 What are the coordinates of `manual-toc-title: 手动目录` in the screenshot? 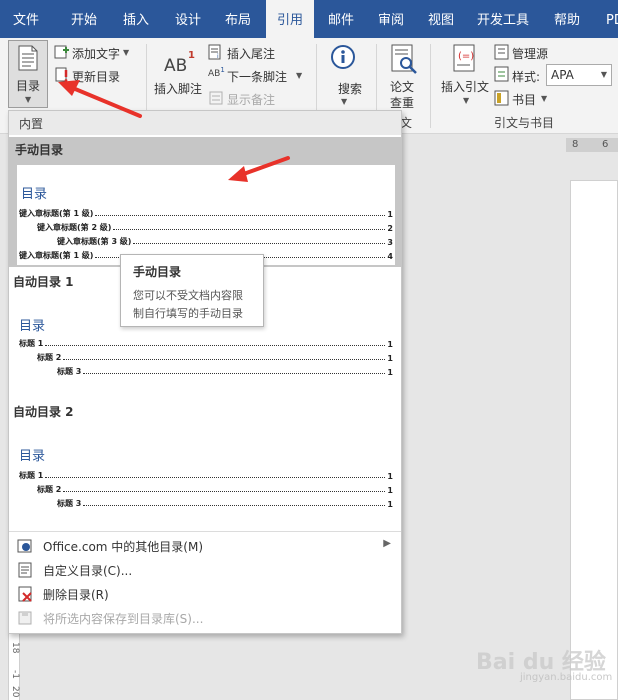 It's located at (39, 150).